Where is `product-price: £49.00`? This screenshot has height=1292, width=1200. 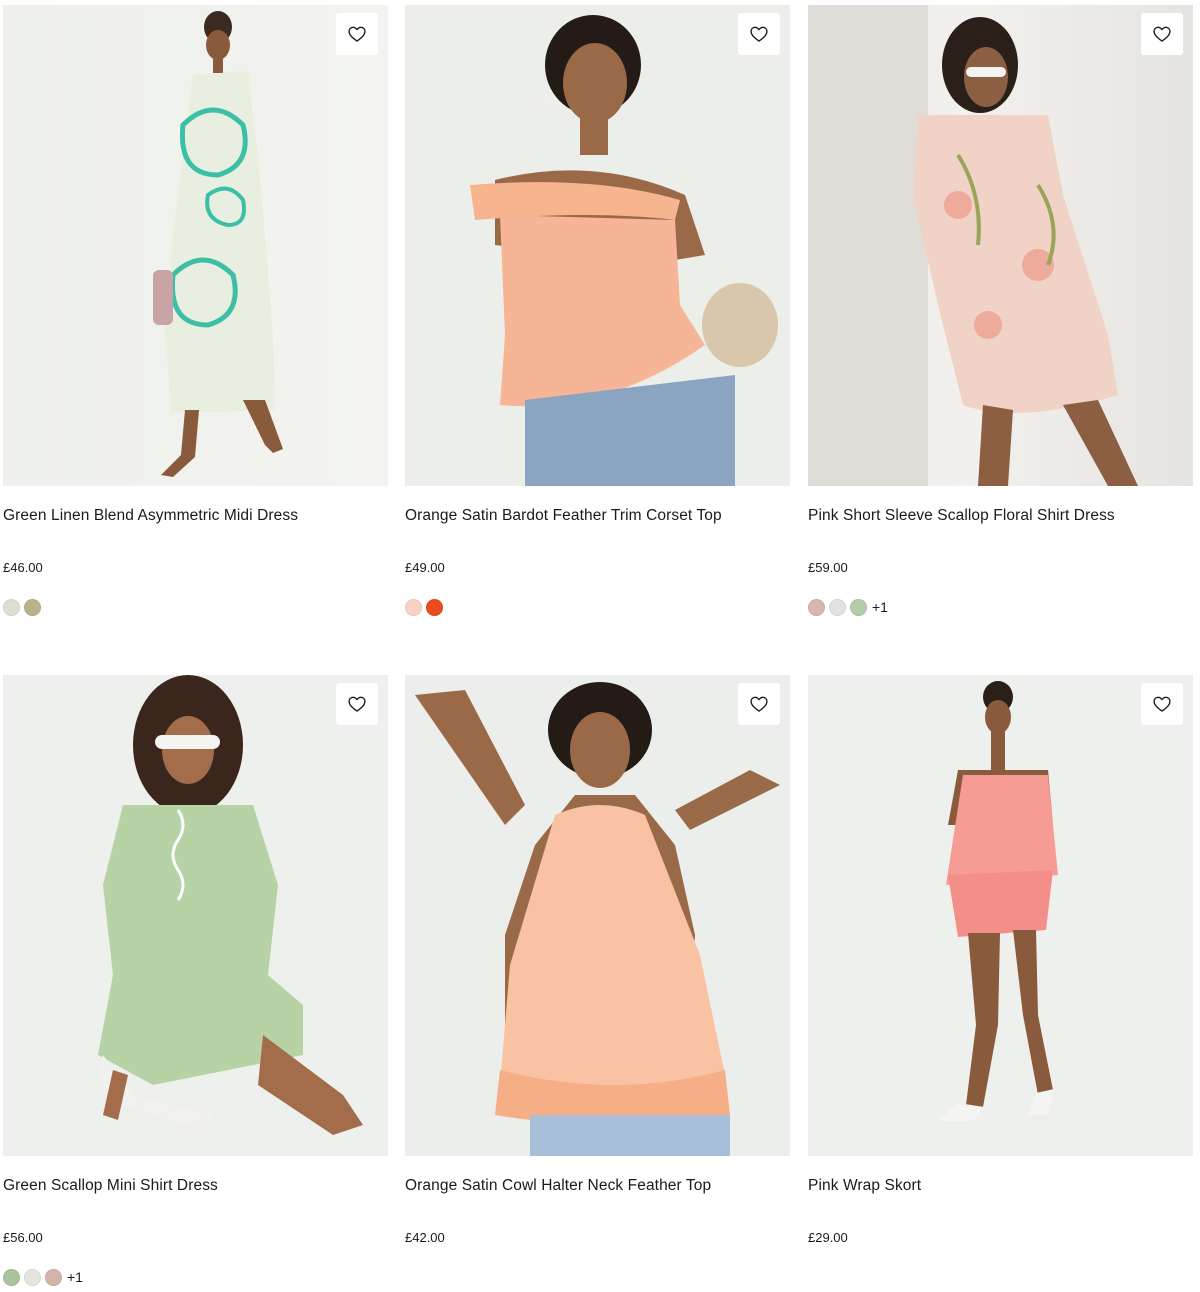 product-price: £49.00 is located at coordinates (425, 567).